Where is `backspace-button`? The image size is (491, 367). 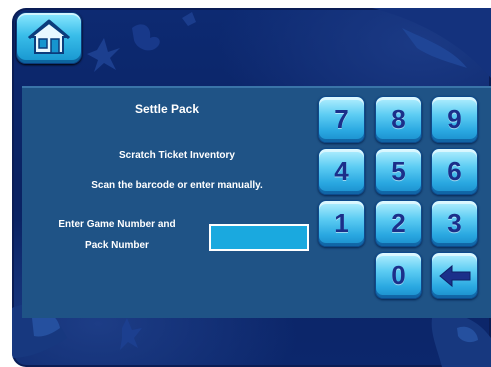
backspace-button is located at coordinates (454, 275).